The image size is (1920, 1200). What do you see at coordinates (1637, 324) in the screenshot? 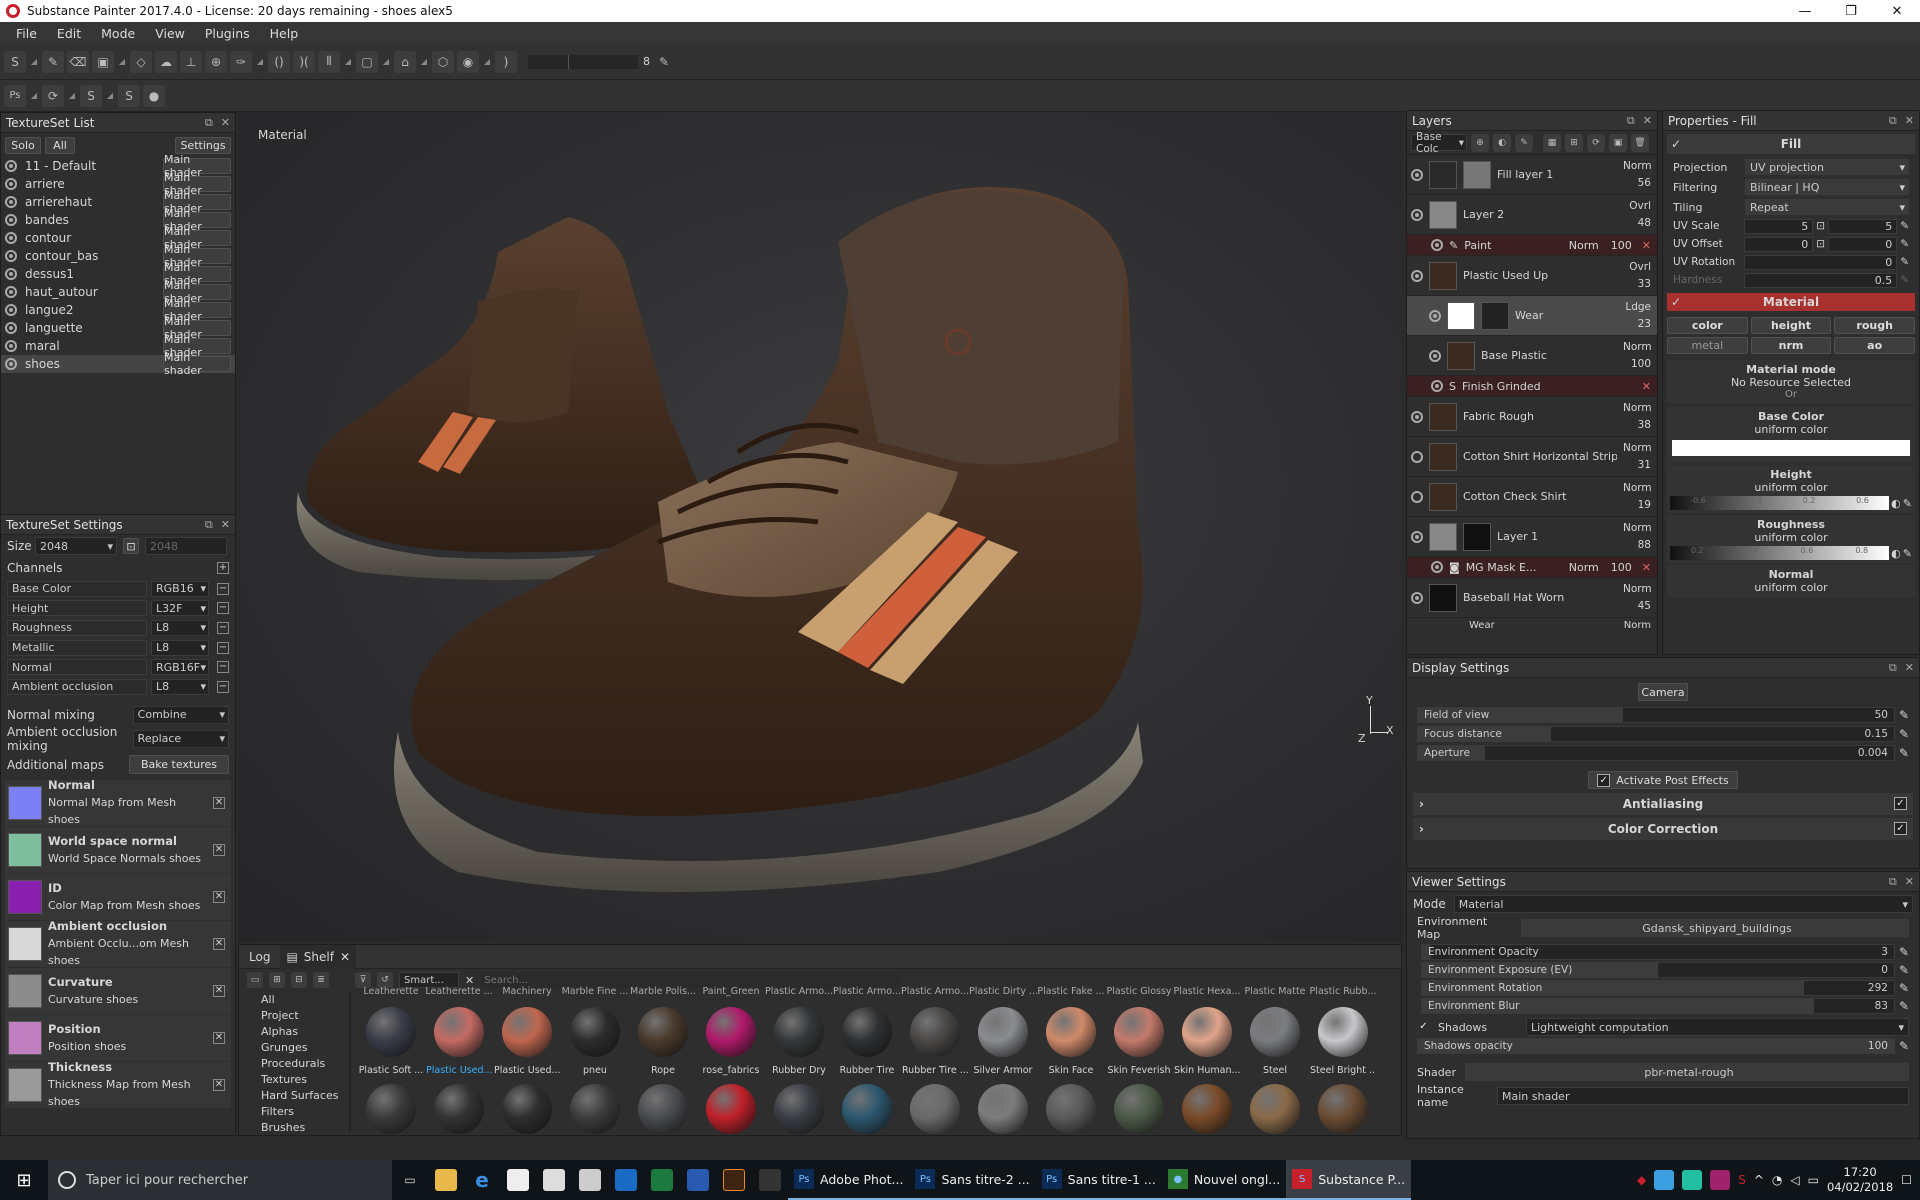
I see `layer-opacity: 23` at bounding box center [1637, 324].